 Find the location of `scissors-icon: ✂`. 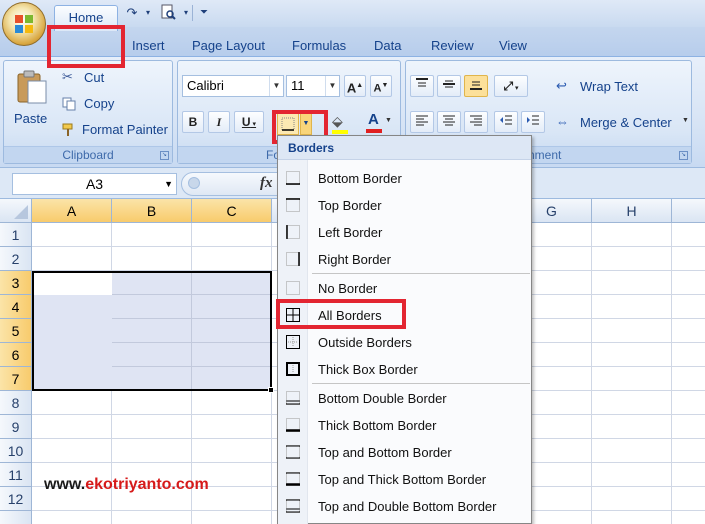

scissors-icon: ✂ is located at coordinates (67, 76).